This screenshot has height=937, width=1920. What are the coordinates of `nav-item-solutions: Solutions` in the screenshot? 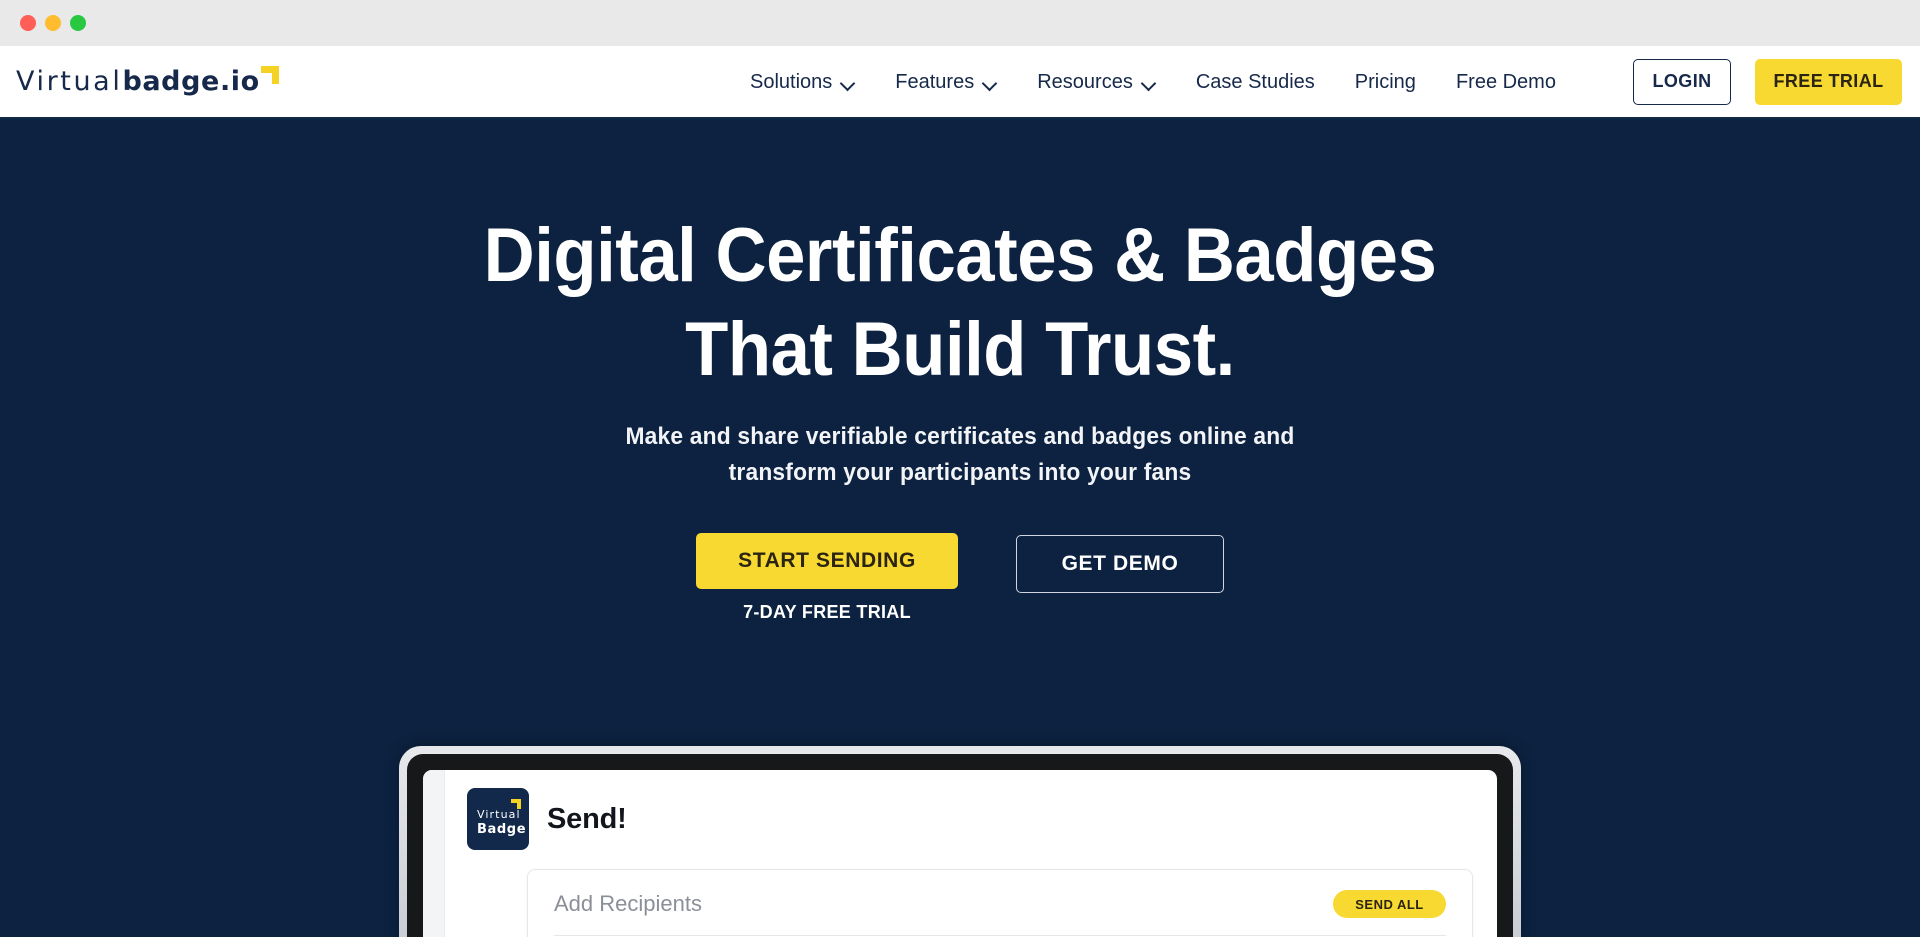 It's located at (802, 82).